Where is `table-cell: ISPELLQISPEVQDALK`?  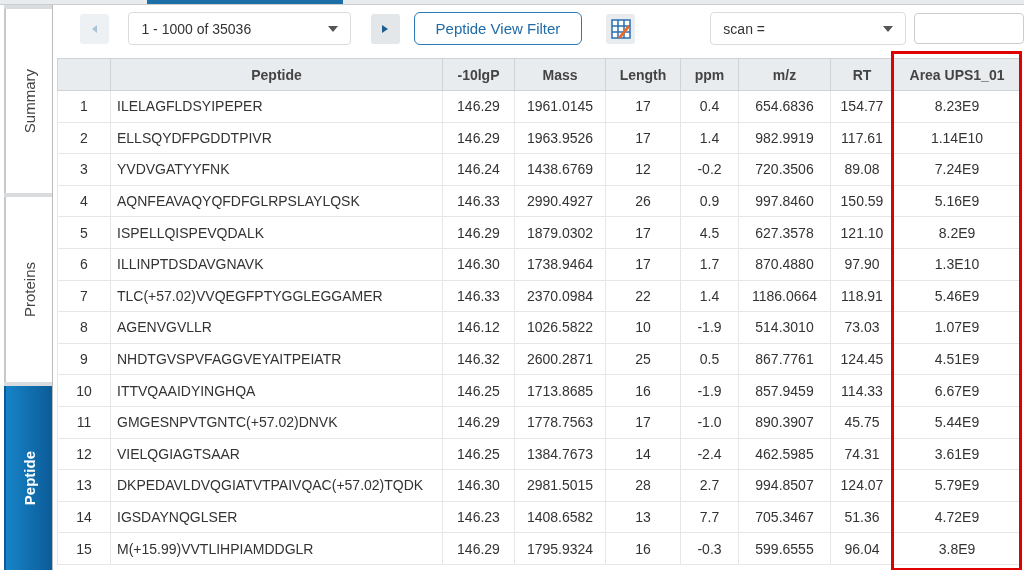 table-cell: ISPELLQISPEVQDALK is located at coordinates (276, 232).